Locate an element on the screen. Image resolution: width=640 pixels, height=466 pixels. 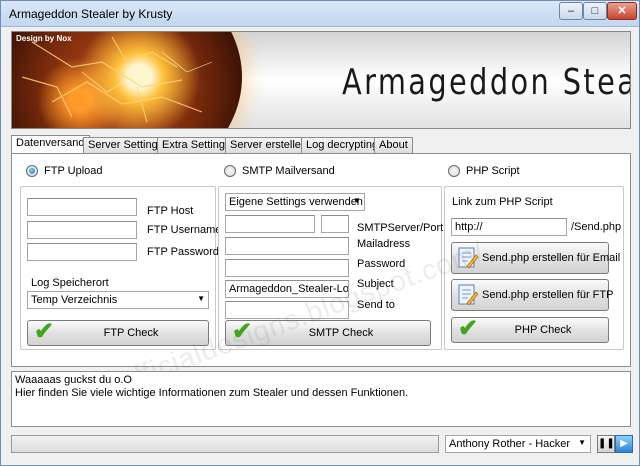
smtp-password-input is located at coordinates (287, 268).